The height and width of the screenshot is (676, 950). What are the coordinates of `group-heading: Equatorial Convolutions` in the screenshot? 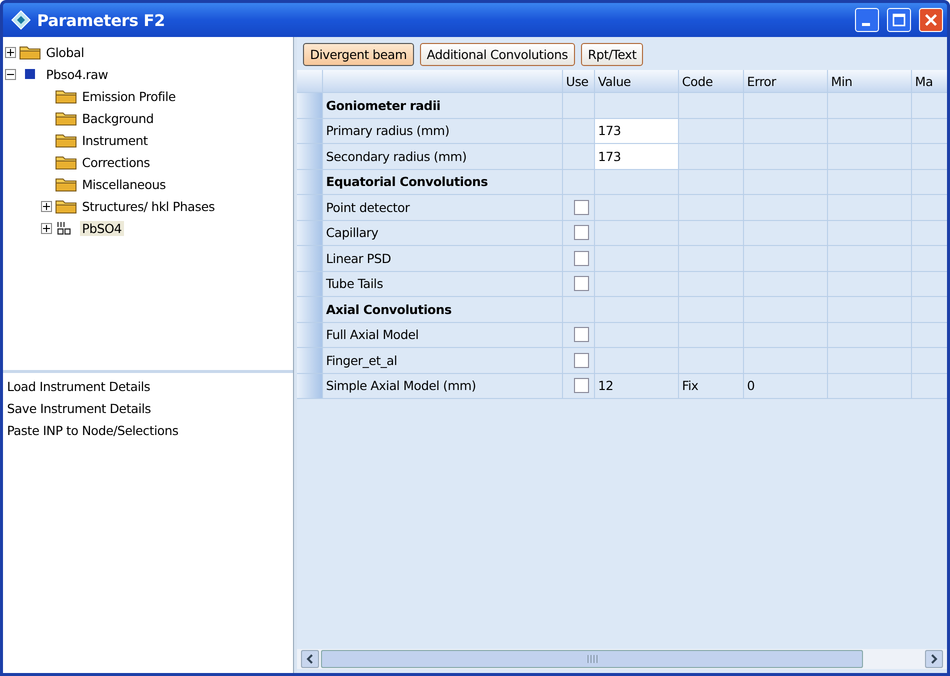 It's located at (443, 182).